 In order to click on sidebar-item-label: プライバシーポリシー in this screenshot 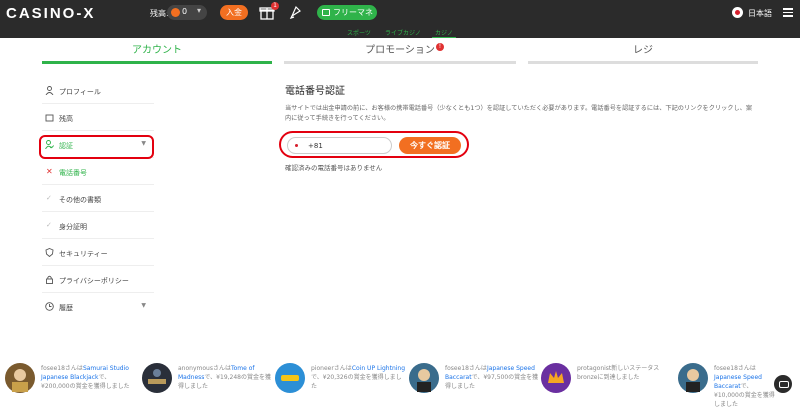, I will do `click(94, 281)`.